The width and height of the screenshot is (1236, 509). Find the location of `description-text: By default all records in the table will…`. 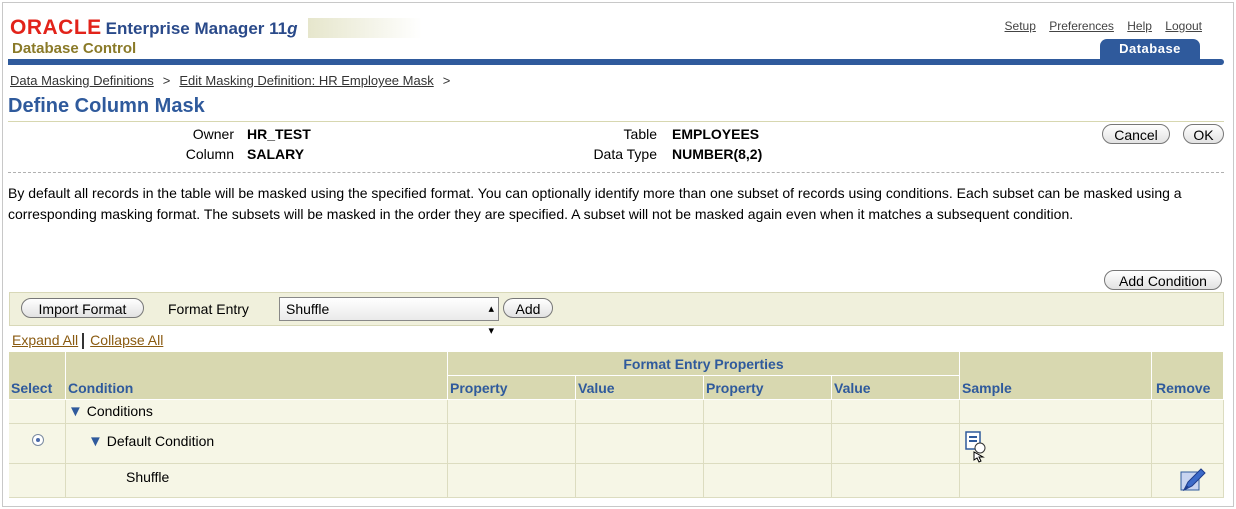

description-text: By default all records in the table will… is located at coordinates (595, 203).